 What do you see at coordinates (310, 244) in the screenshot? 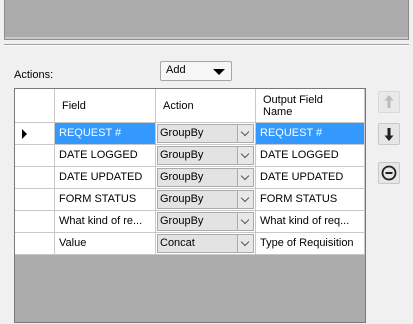
I see `output-field-cell: Type of Requisition` at bounding box center [310, 244].